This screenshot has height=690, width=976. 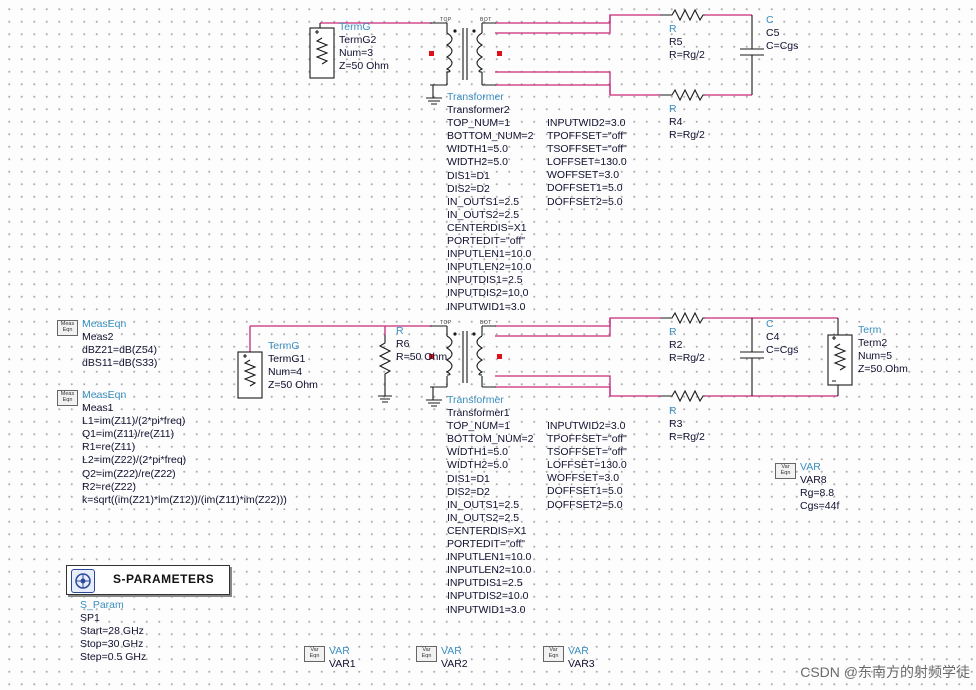 What do you see at coordinates (553, 654) in the screenshot?
I see `var3-icon: Var Eqn` at bounding box center [553, 654].